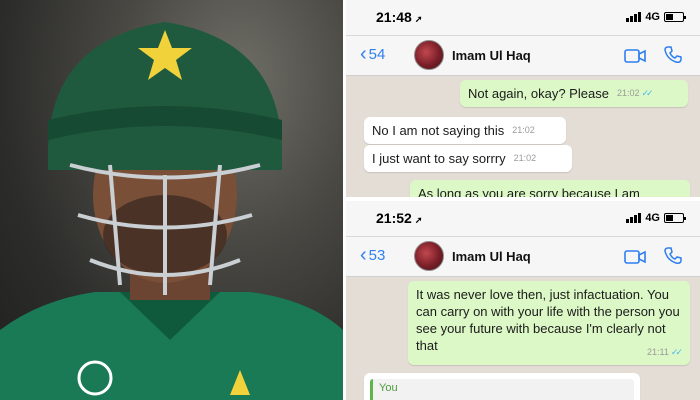 This screenshot has height=400, width=700. Describe the element at coordinates (438, 130) in the screenshot. I see `message-text: No I am not saying this` at that location.